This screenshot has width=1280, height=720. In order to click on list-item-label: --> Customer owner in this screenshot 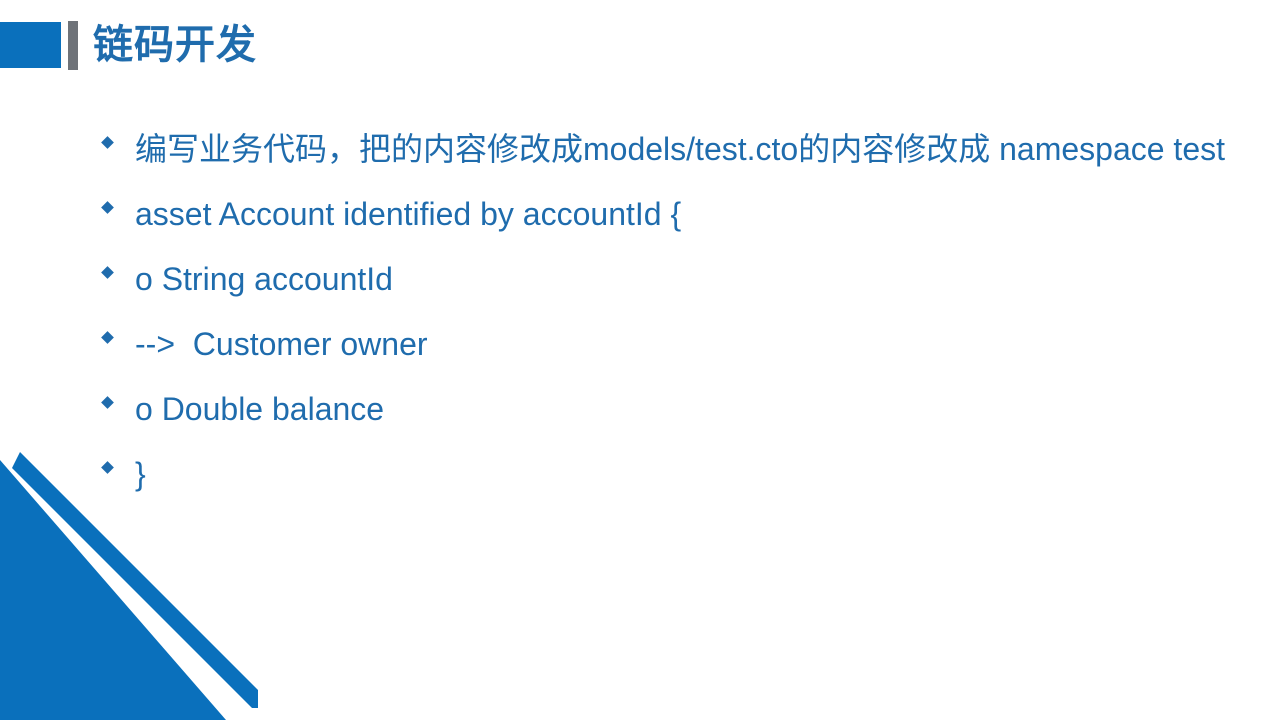, I will do `click(281, 344)`.